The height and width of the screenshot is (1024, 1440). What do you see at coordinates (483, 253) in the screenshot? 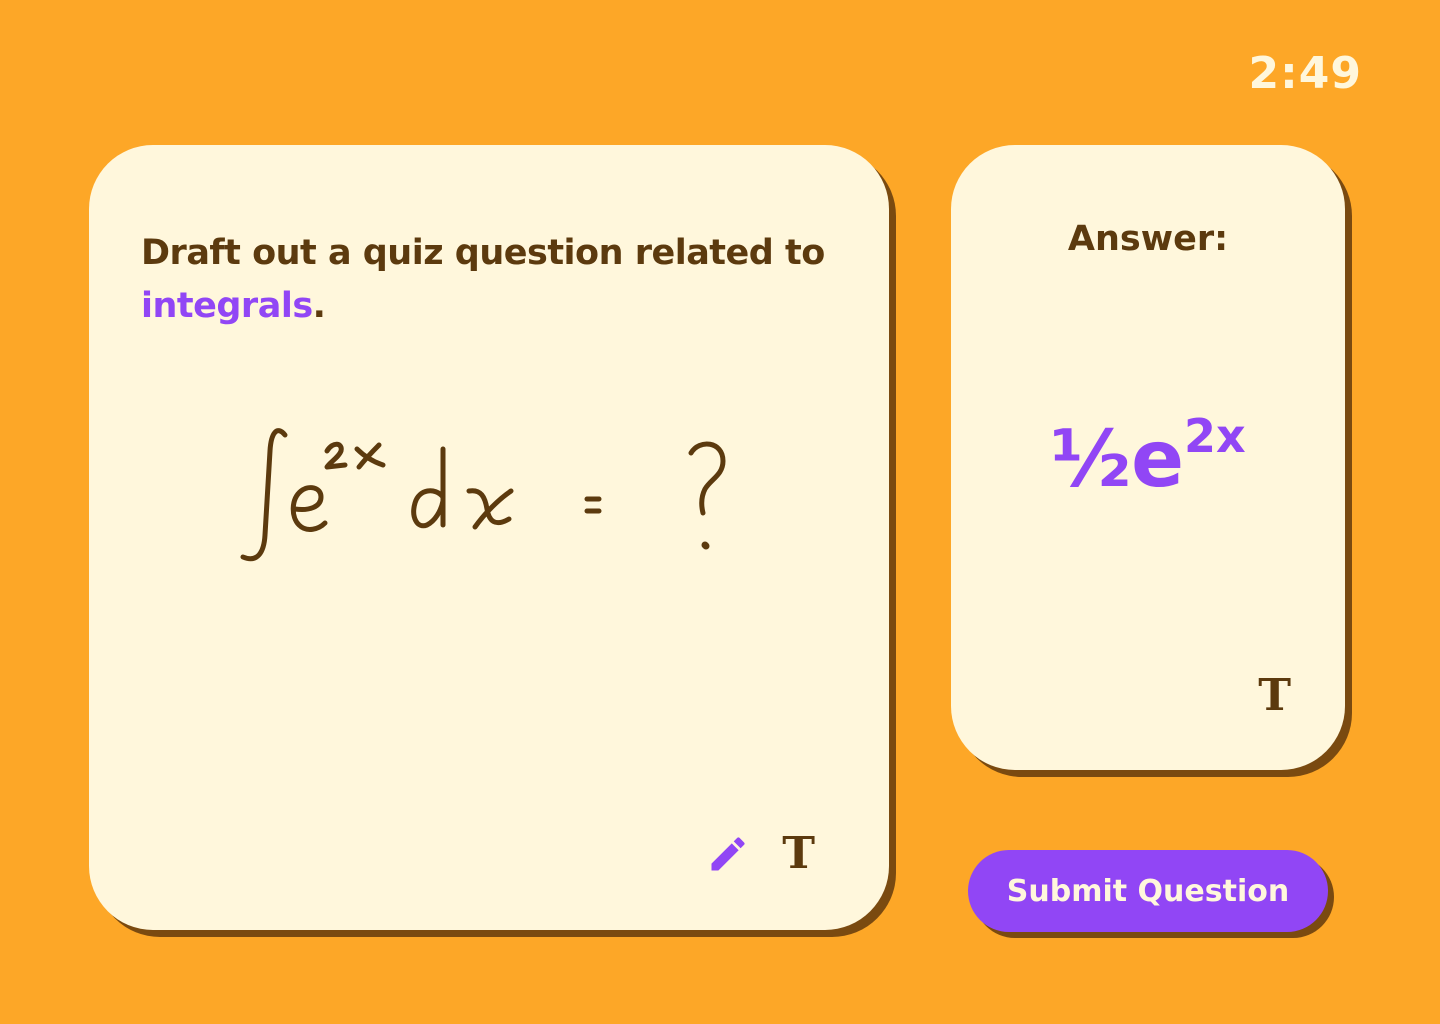
I see `prompt-text: Draft out a quiz question related to` at bounding box center [483, 253].